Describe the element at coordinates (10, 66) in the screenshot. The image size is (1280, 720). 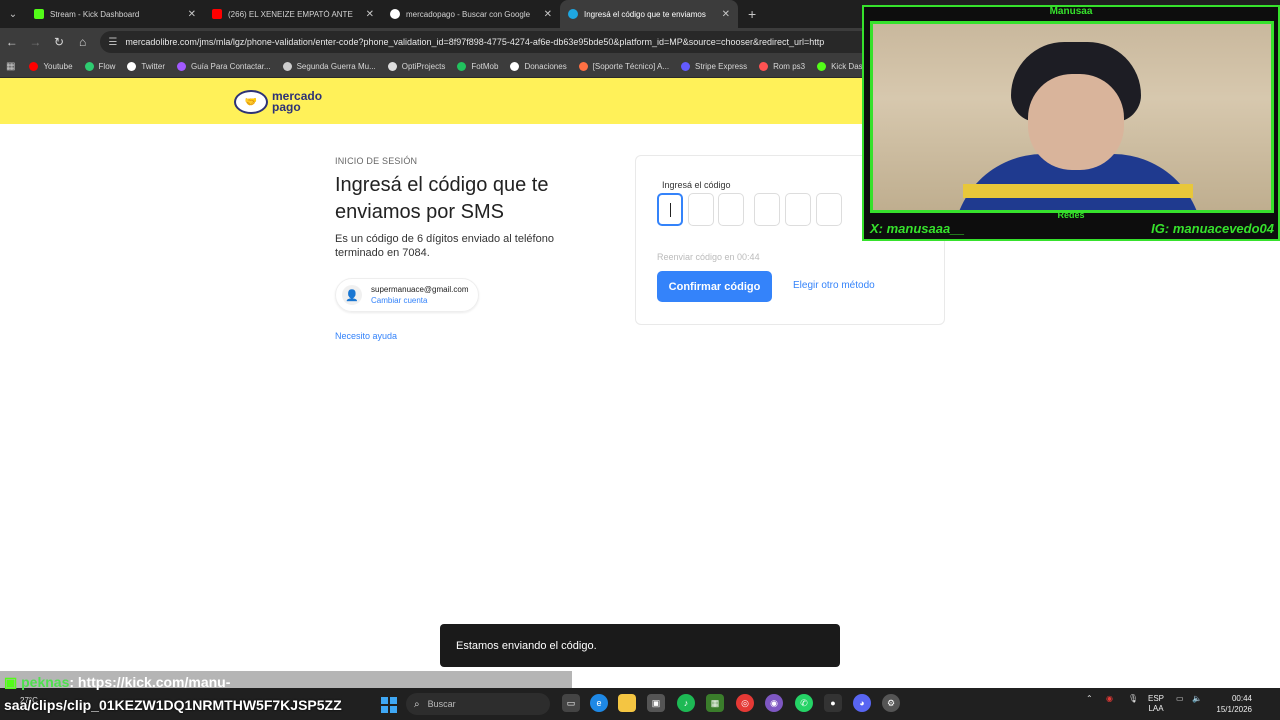
I see `apps-icon: ▦` at that location.